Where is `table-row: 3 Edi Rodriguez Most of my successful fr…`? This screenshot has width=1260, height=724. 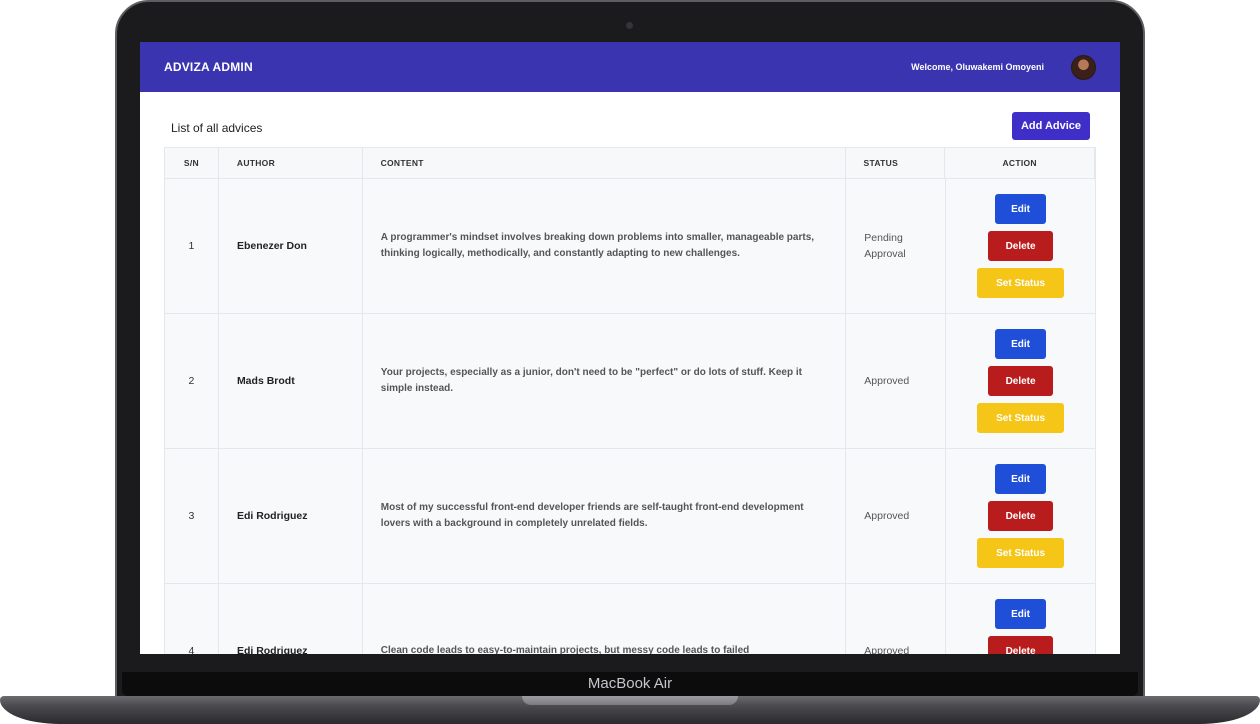
table-row: 3 Edi Rodriguez Most of my successful fr… is located at coordinates (630, 516).